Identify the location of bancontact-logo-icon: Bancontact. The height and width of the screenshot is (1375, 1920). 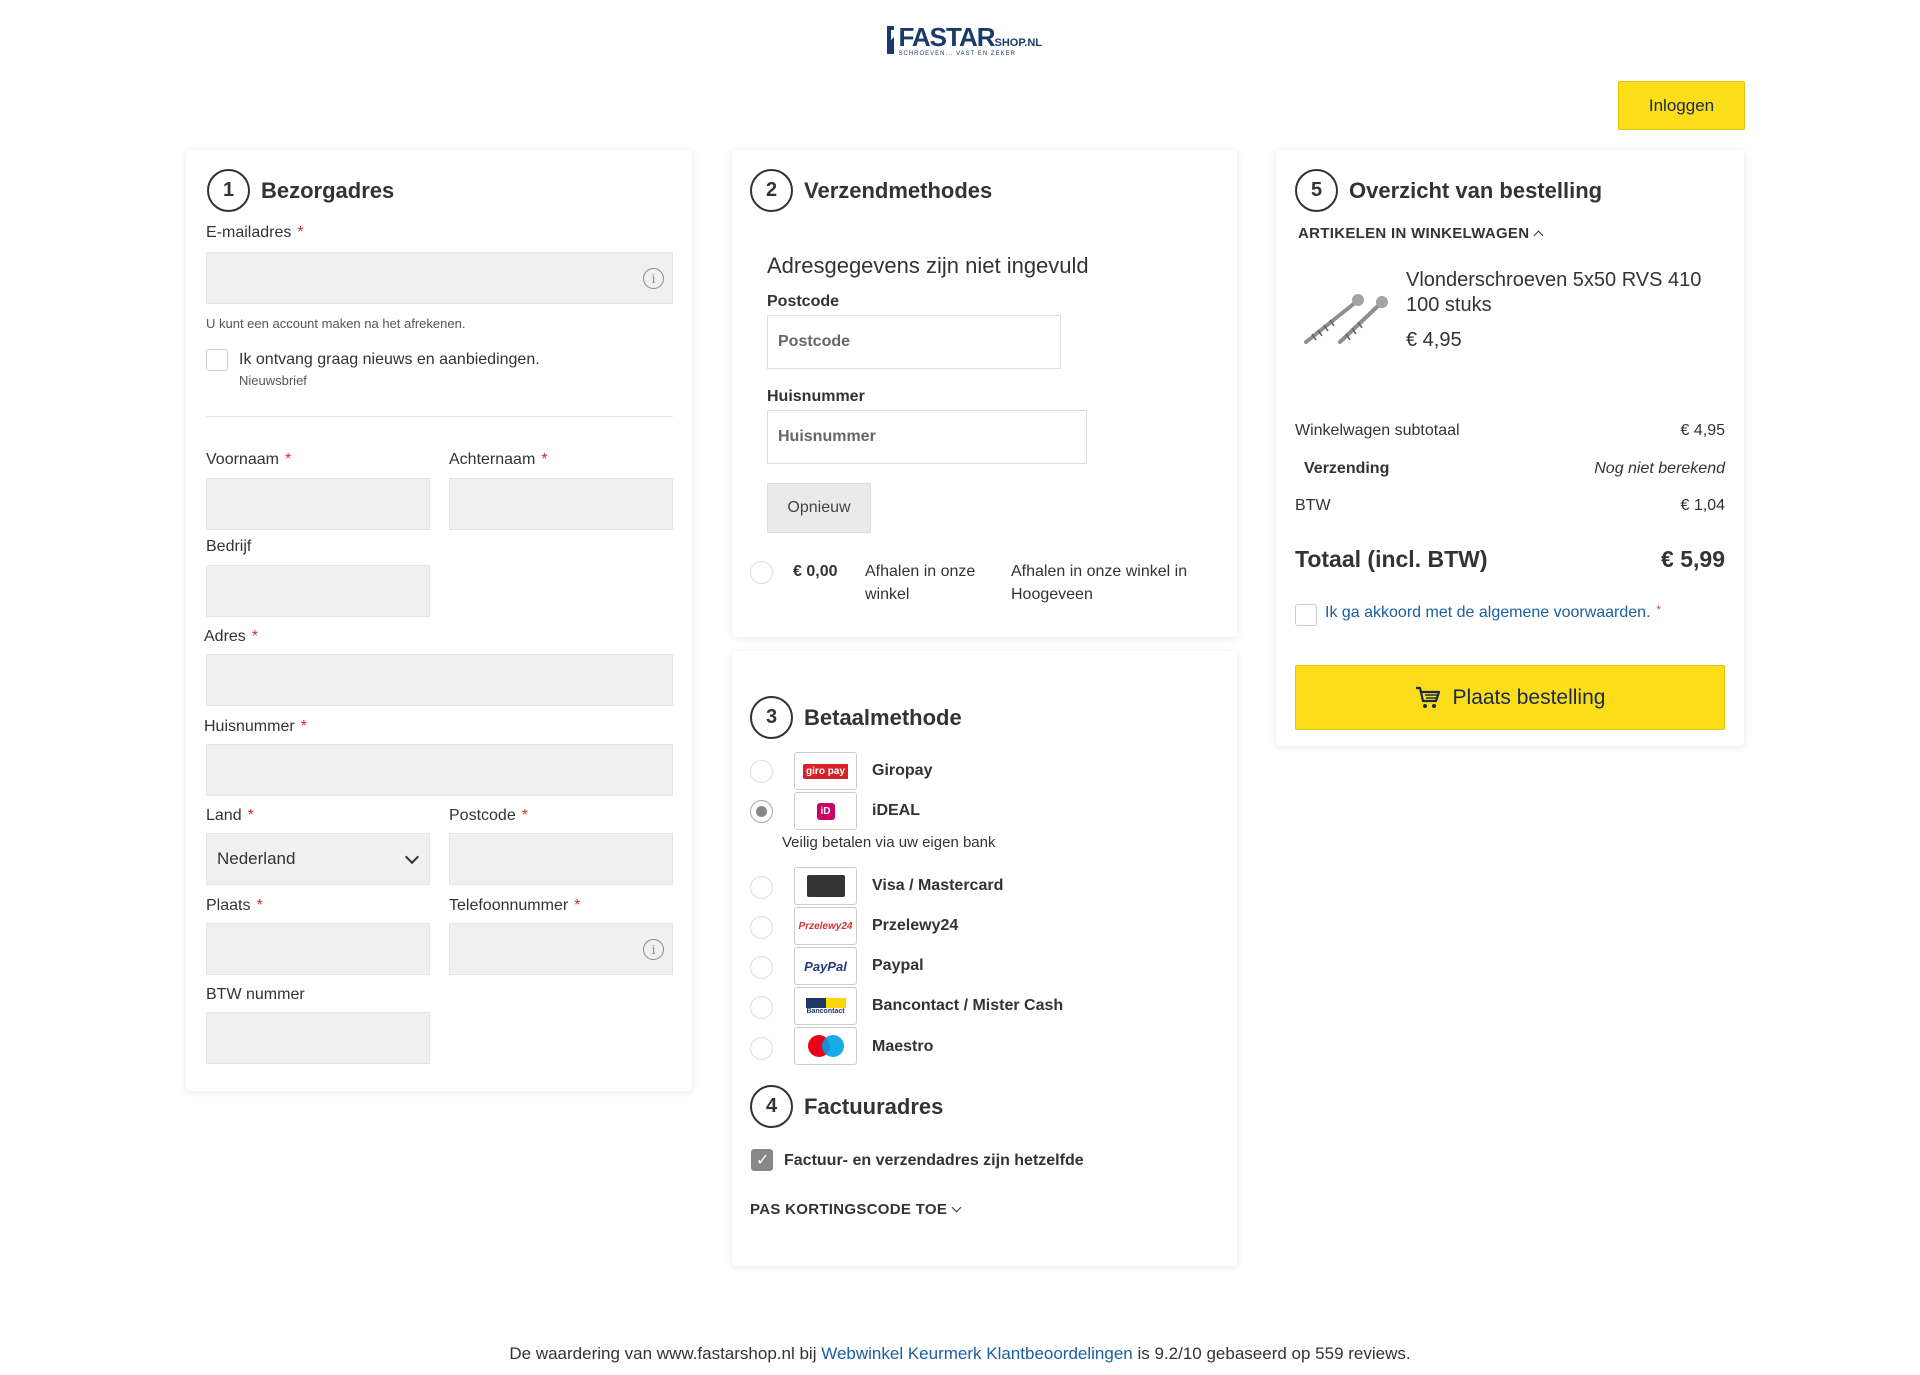
(825, 1006).